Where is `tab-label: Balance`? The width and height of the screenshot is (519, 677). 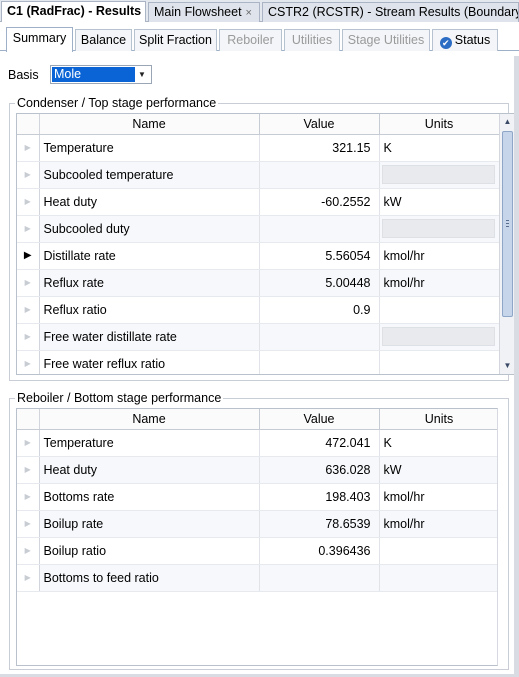
tab-label: Balance is located at coordinates (103, 40).